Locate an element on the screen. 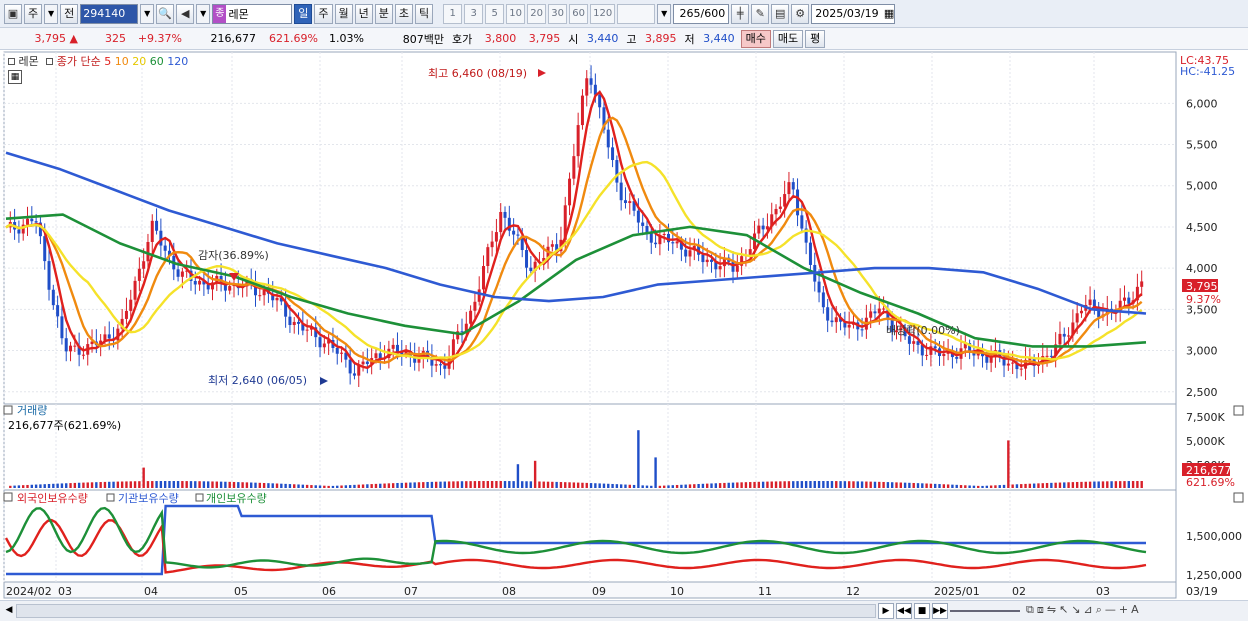 This screenshot has width=1248, height=621. period-day: 일 is located at coordinates (303, 13).